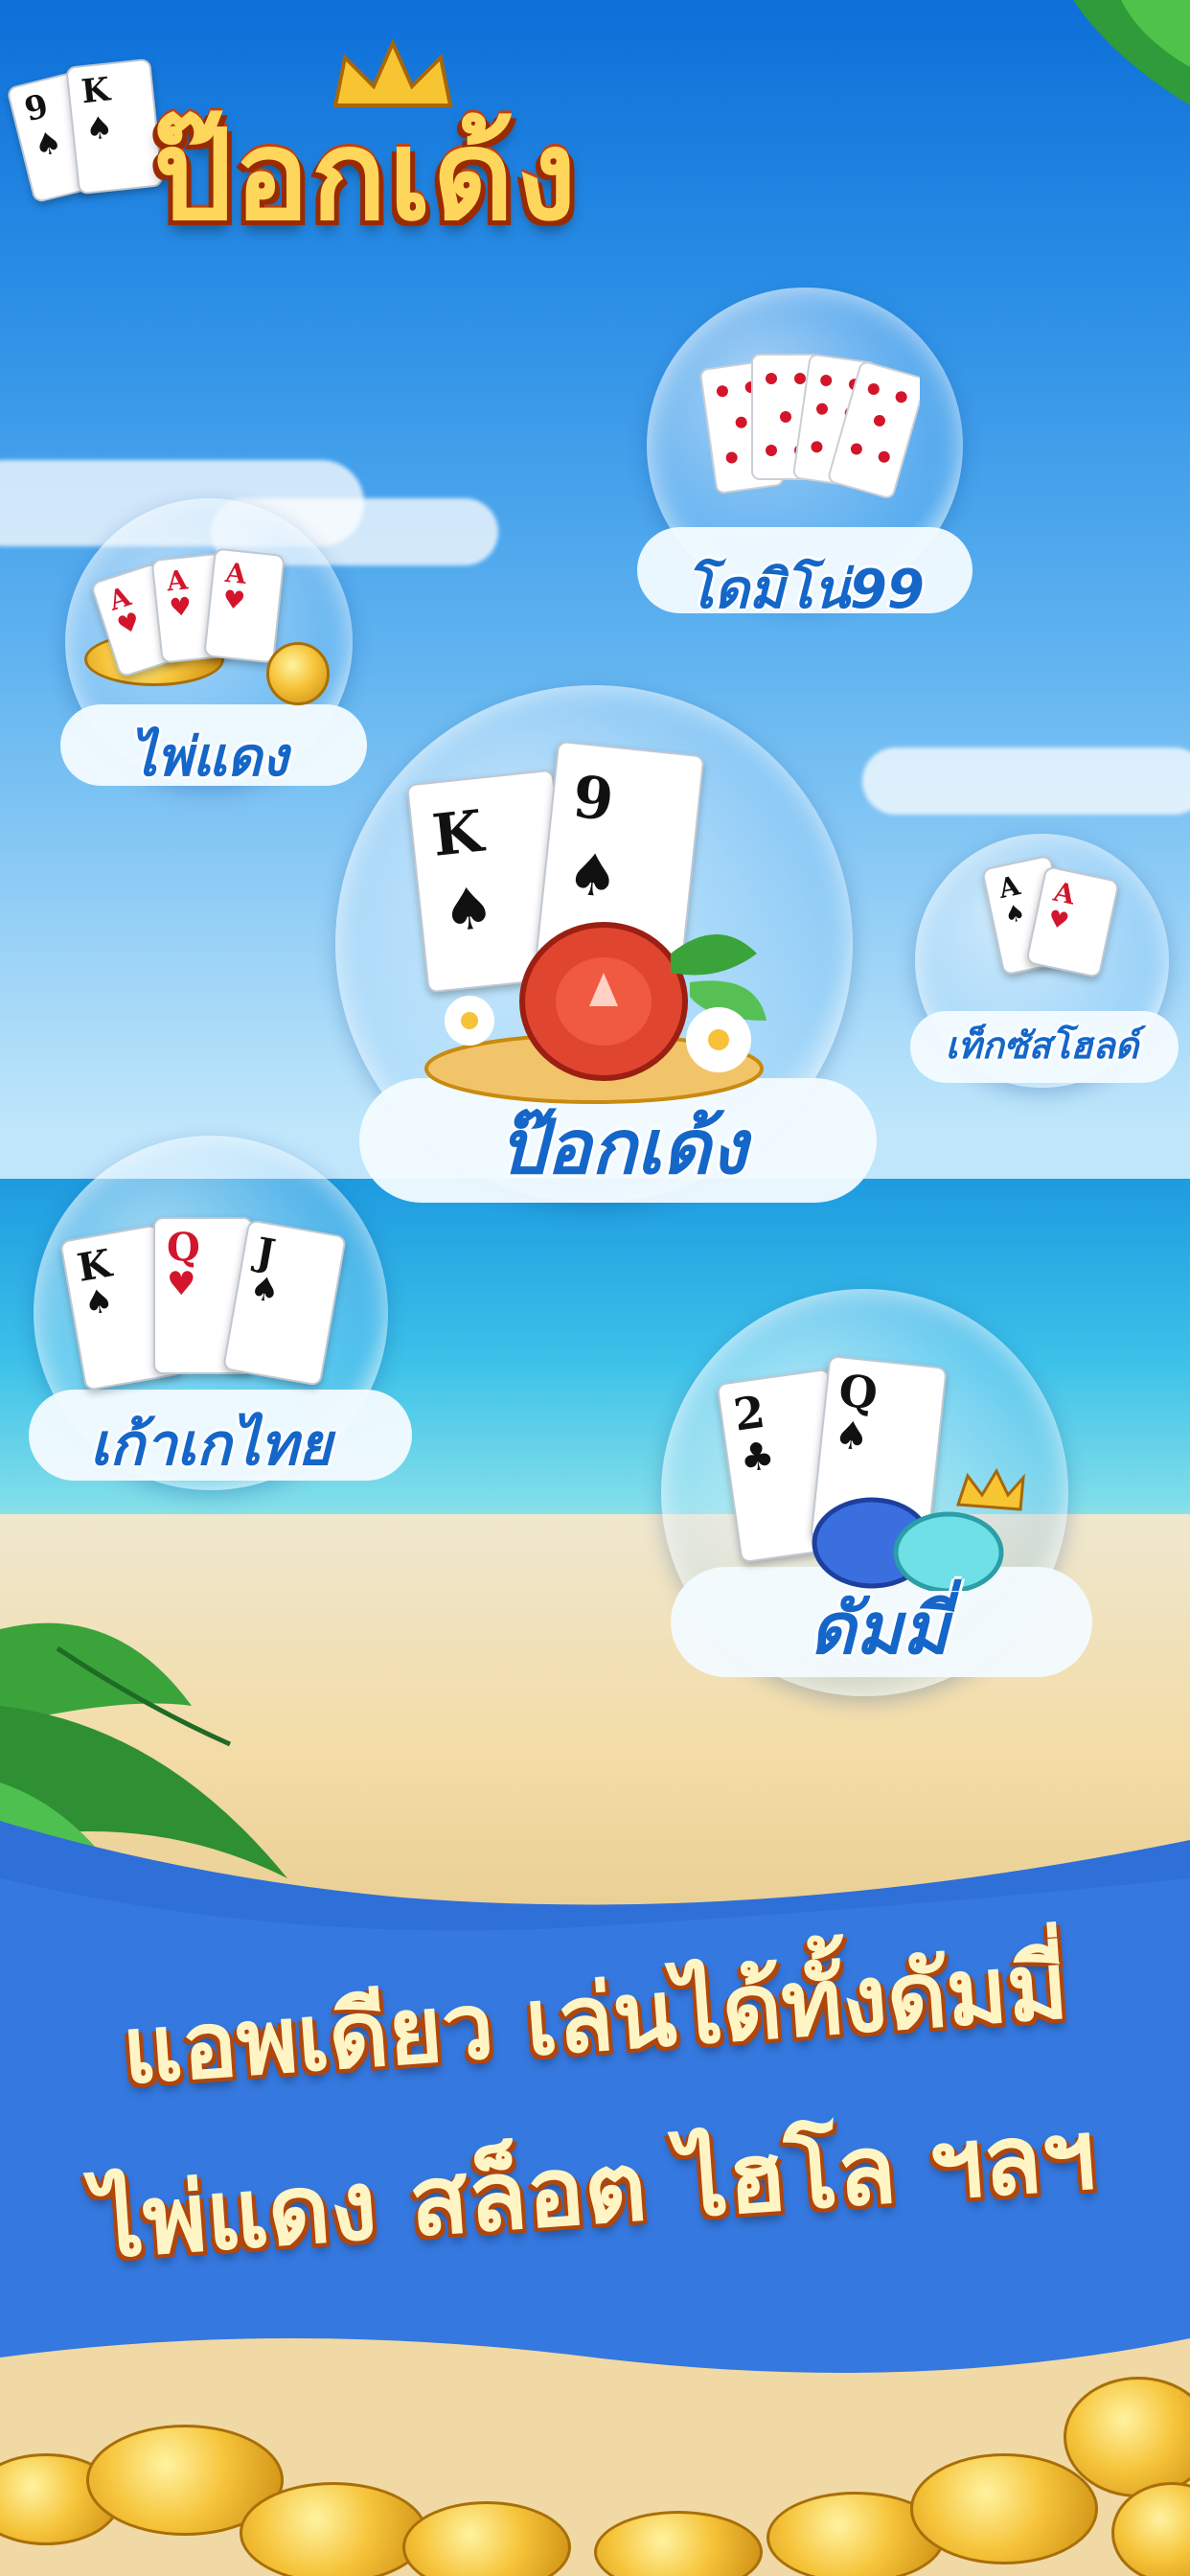 This screenshot has width=1190, height=2576. What do you see at coordinates (1132, 52) in the screenshot?
I see `palm-leaf-icon` at bounding box center [1132, 52].